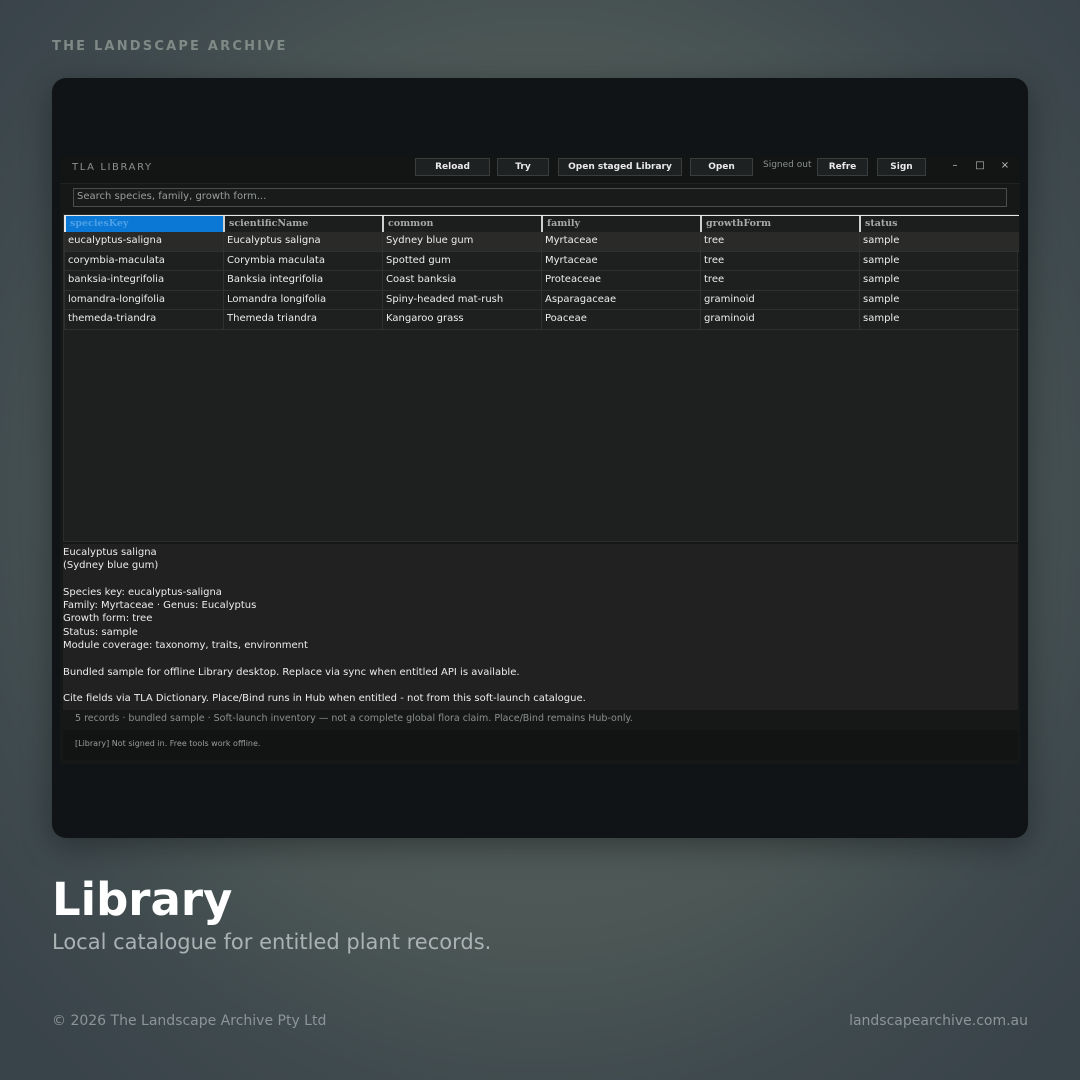 This screenshot has height=1080, width=1080. Describe the element at coordinates (461, 260) in the screenshot. I see `cell-common: Spotted gum` at that location.